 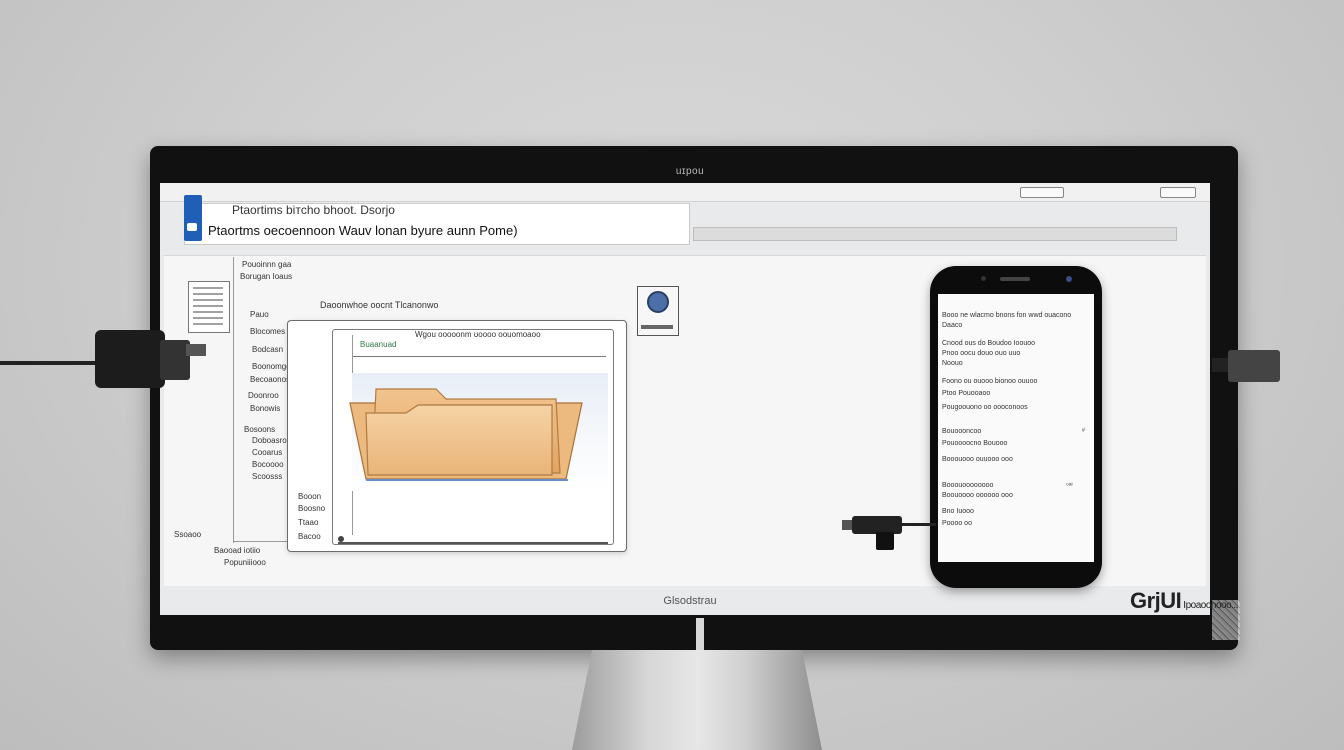 I want to click on sidebar-item: Becoaonos, so click(x=270, y=380).